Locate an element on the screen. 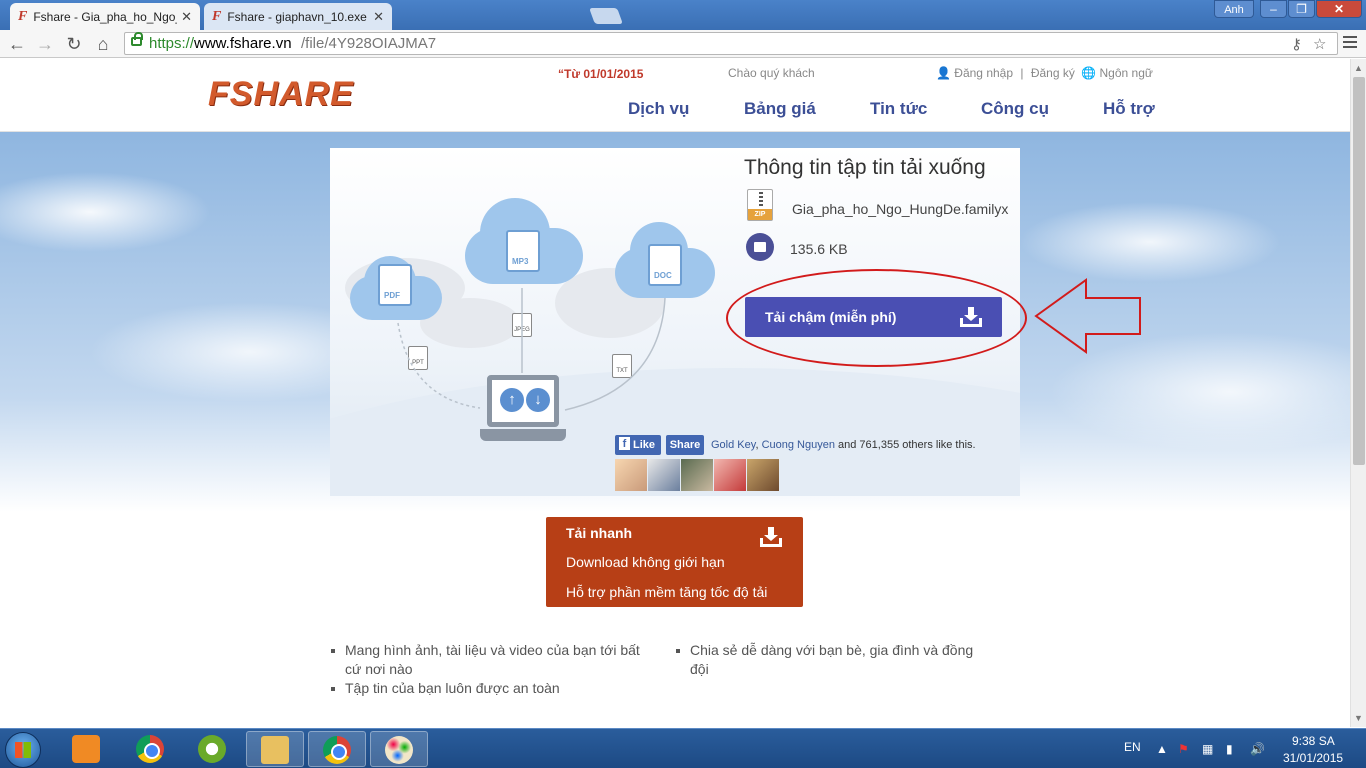 Image resolution: width=1366 pixels, height=768 pixels. back-arrow-icon: ← is located at coordinates (17, 44).